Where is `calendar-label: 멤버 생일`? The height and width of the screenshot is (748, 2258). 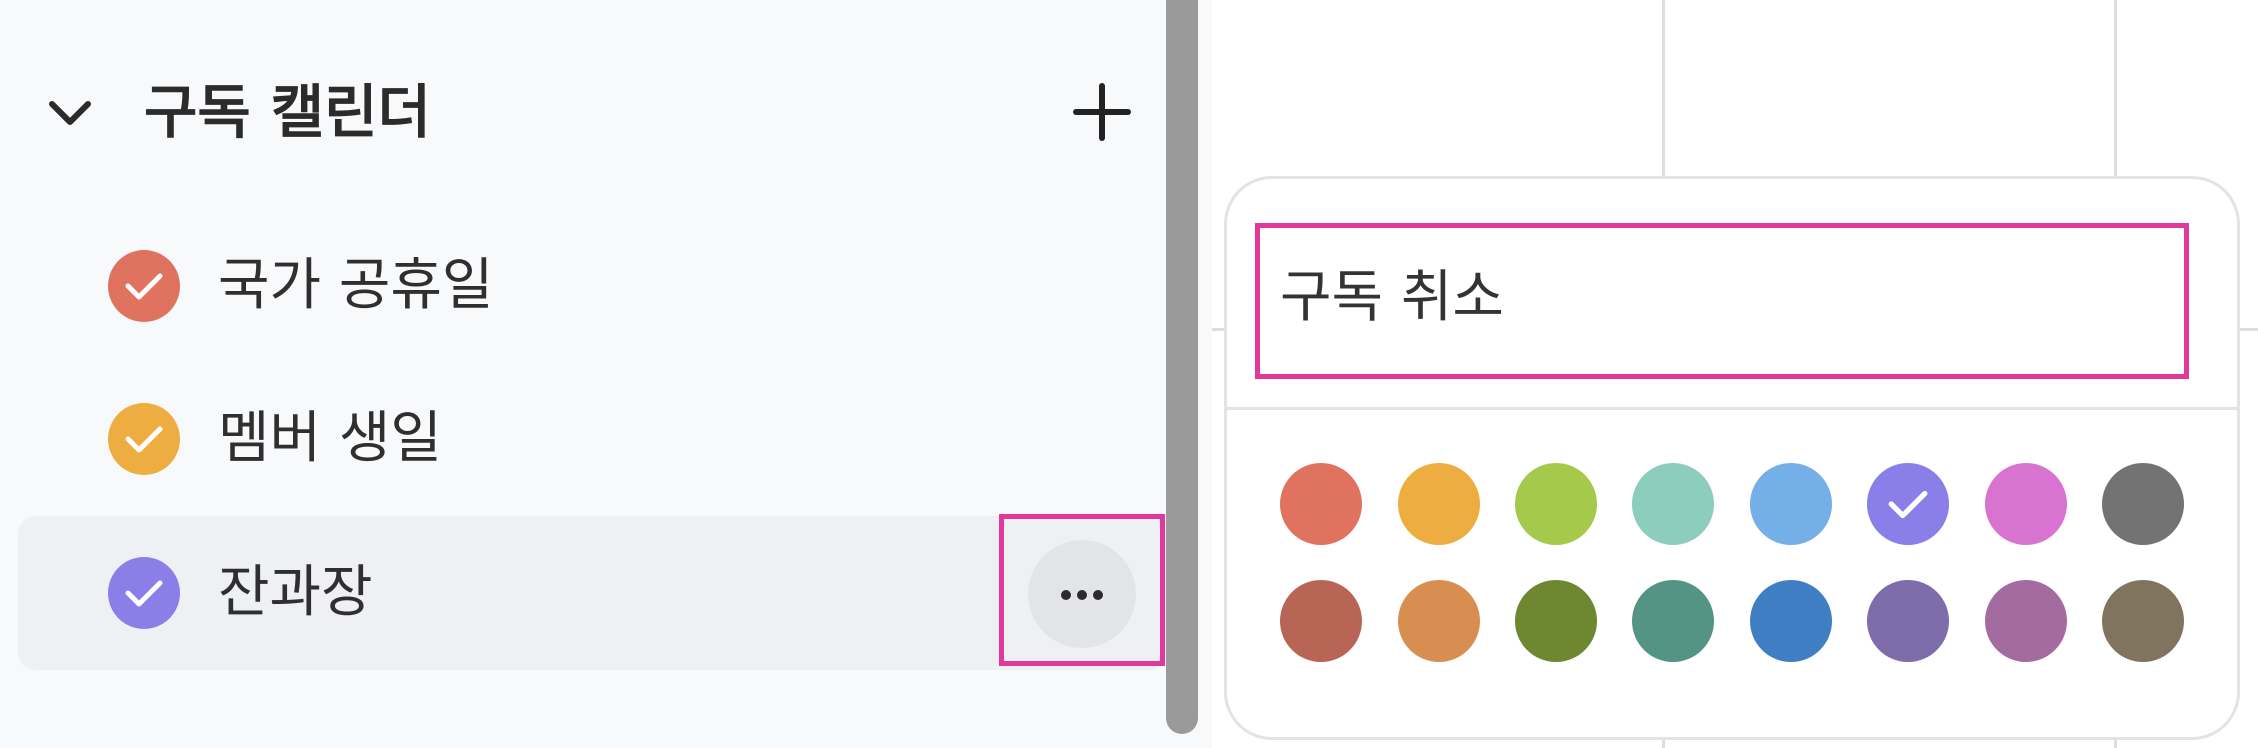
calendar-label: 멤버 생일 is located at coordinates (330, 438).